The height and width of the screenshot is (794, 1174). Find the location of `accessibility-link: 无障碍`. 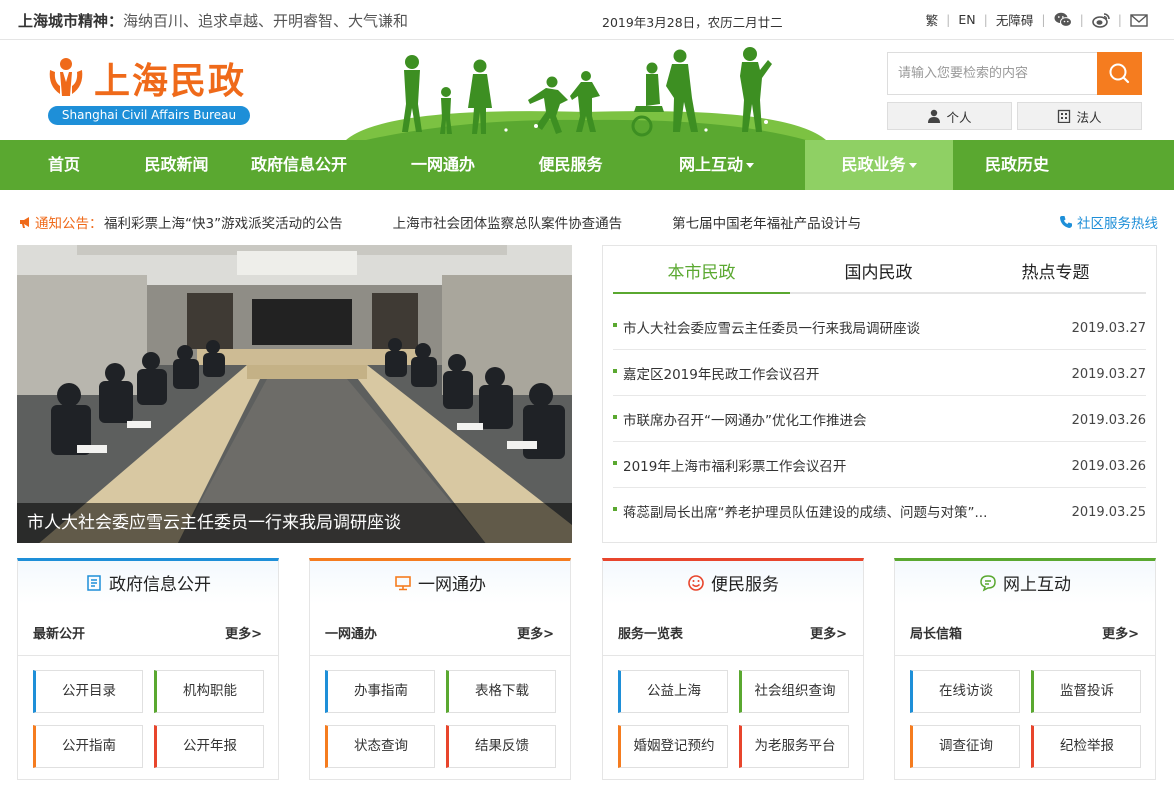

accessibility-link: 无障碍 is located at coordinates (1015, 19).